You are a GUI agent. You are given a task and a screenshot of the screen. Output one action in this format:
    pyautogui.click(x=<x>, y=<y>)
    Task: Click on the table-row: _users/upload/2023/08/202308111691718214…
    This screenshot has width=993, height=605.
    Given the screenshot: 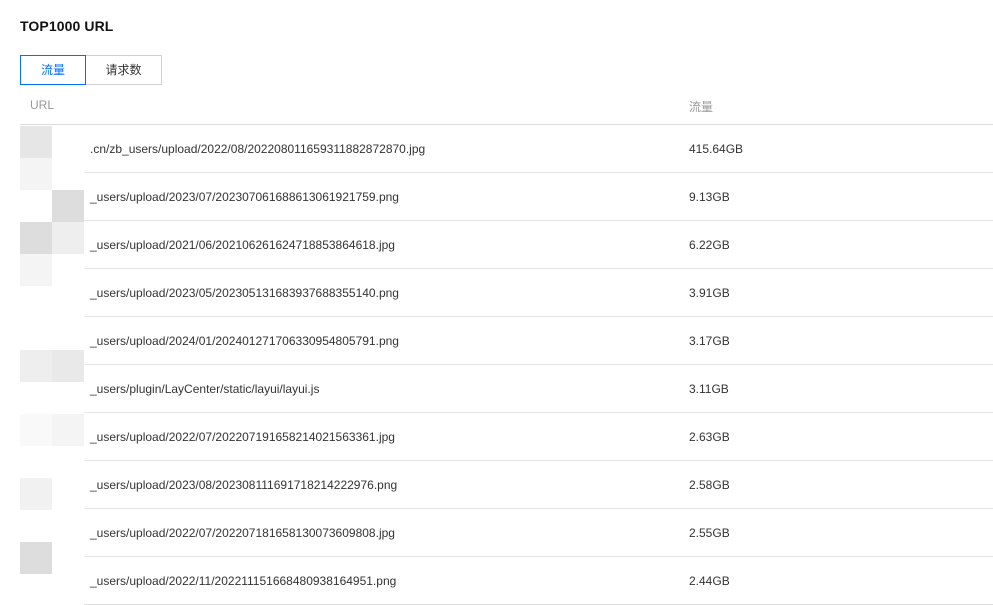 What is the action you would take?
    pyautogui.click(x=506, y=485)
    